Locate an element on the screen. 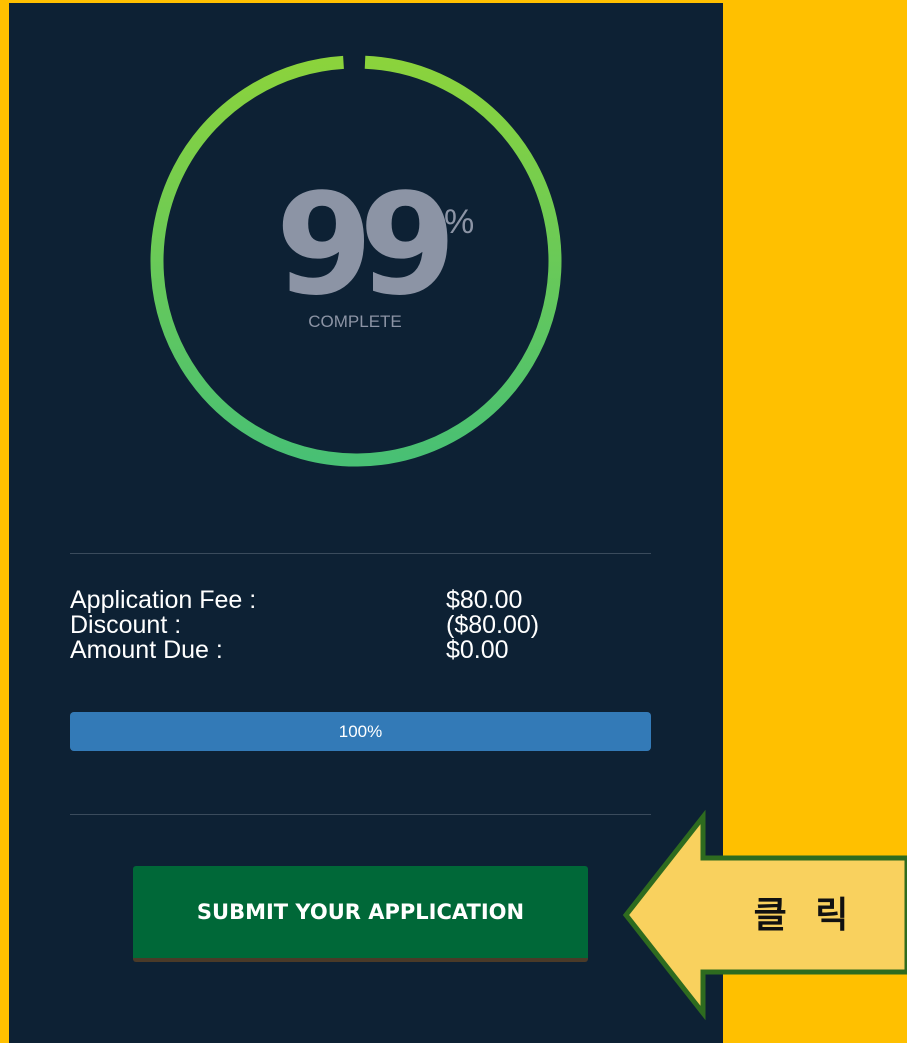 The height and width of the screenshot is (1043, 907). fee-value: $0.00 is located at coordinates (477, 650).